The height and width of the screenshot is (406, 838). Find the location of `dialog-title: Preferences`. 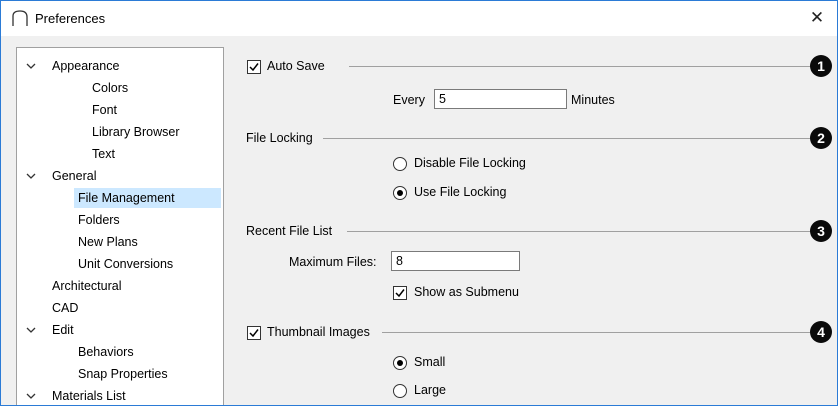

dialog-title: Preferences is located at coordinates (70, 18).